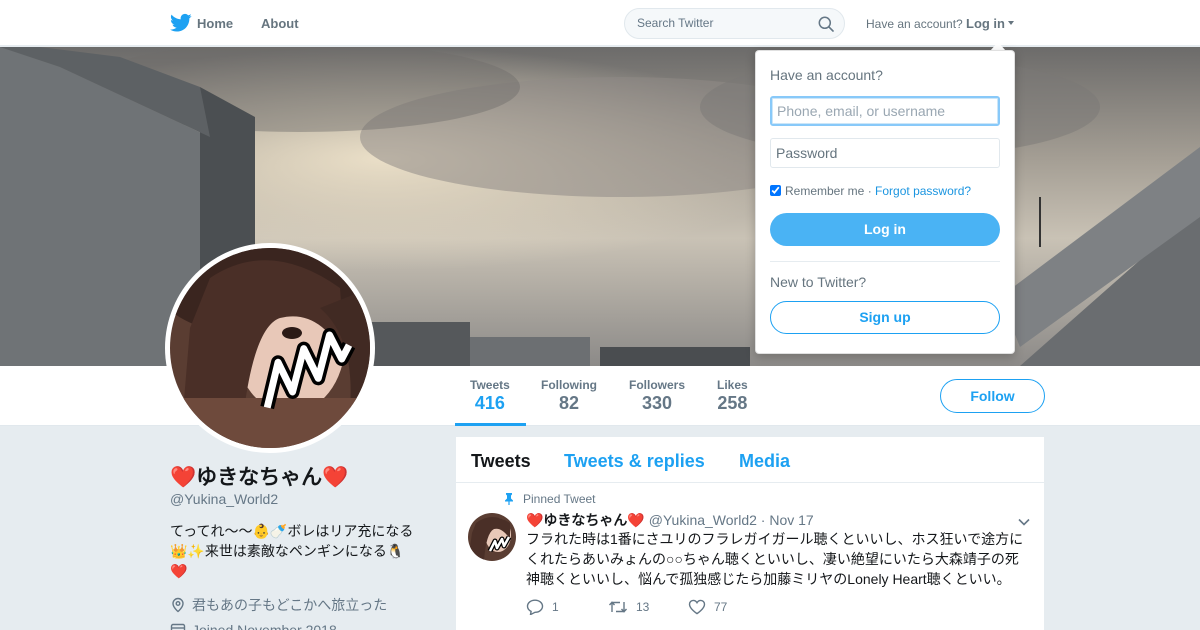  I want to click on profile-handle: @Yukina_World2, so click(224, 499).